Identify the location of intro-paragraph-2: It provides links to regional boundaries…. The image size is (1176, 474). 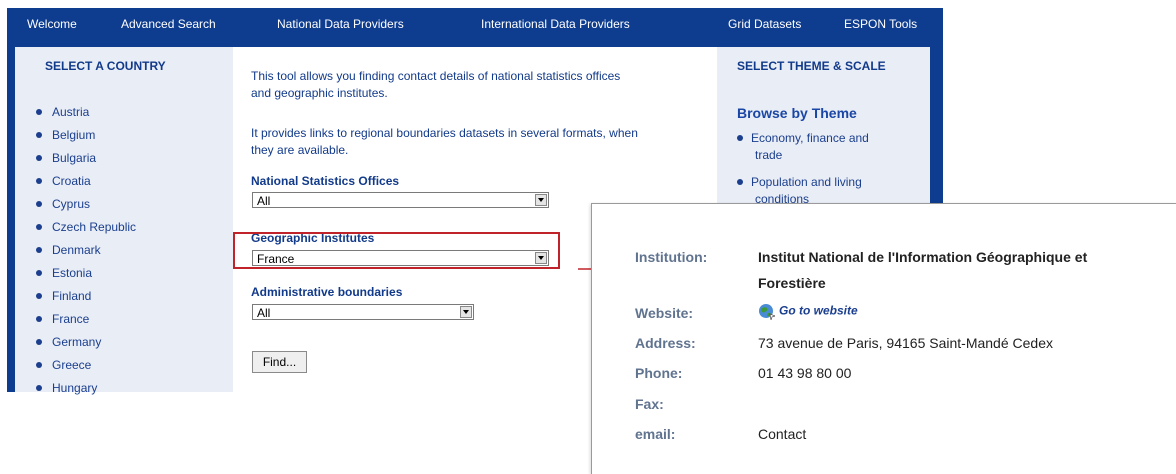
(481, 142).